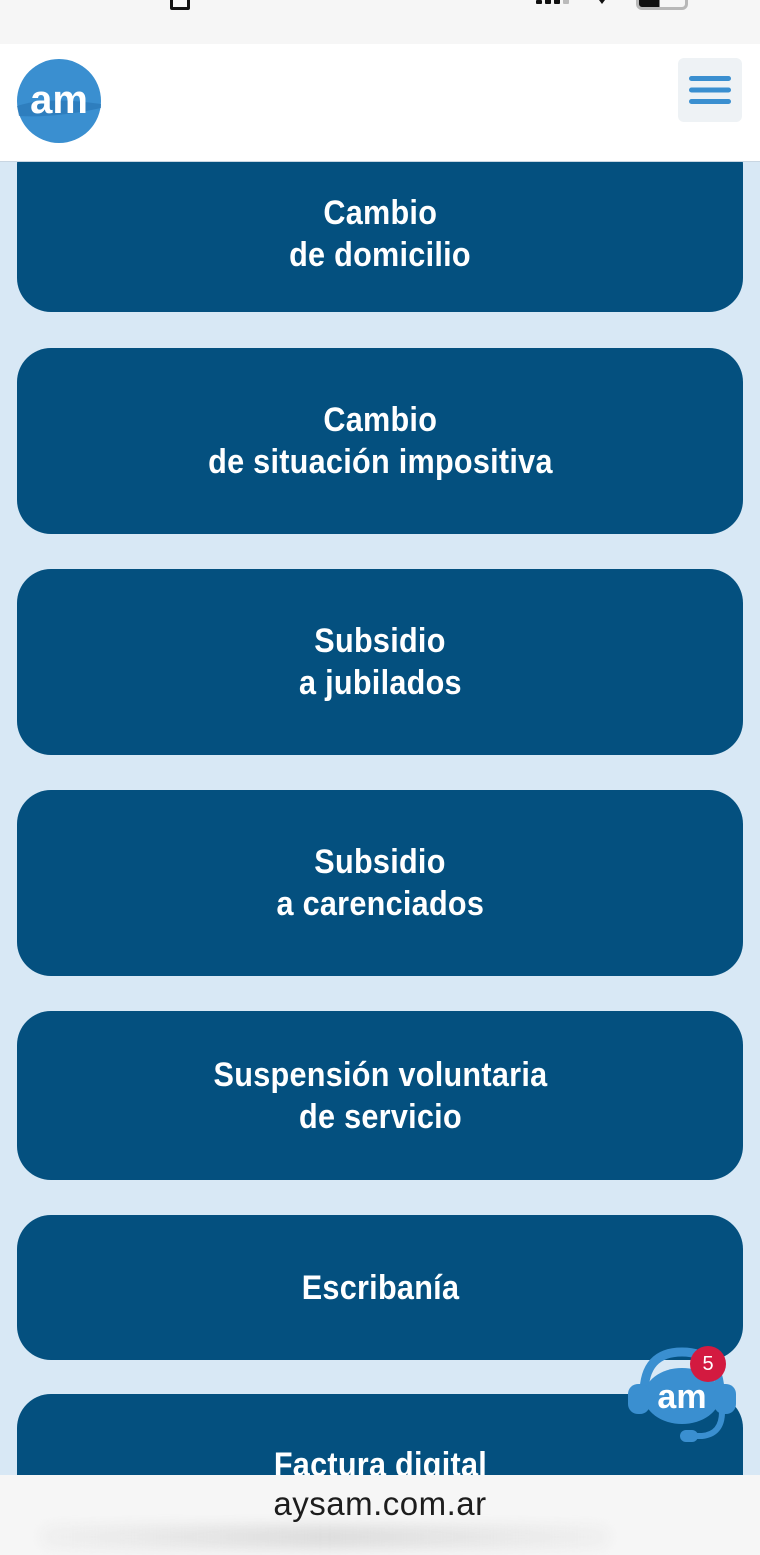 The width and height of the screenshot is (760, 1555). I want to click on service-button-subsidio-carenciados: Subsidio a carenciados, so click(380, 883).